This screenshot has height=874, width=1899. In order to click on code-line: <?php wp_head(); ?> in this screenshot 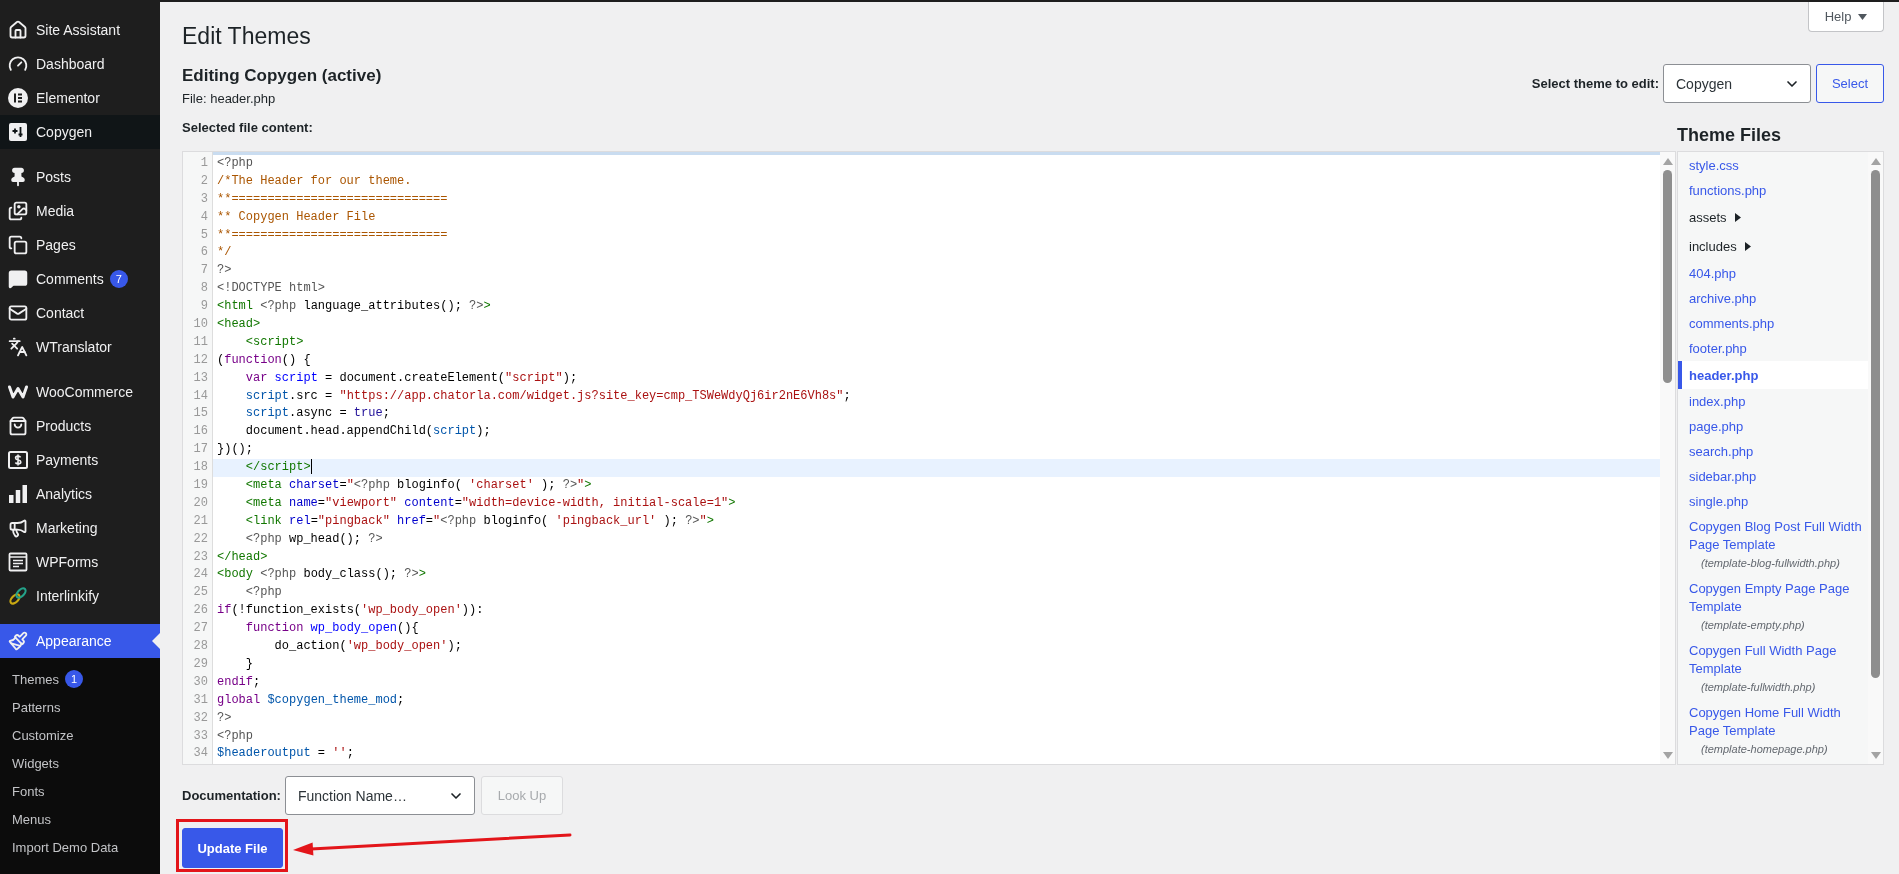, I will do `click(314, 539)`.